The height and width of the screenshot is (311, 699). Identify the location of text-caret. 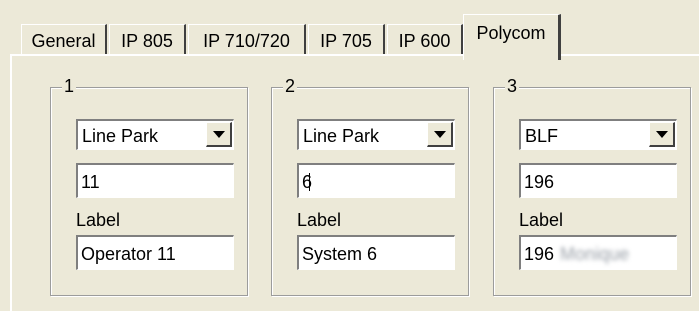
(310, 182).